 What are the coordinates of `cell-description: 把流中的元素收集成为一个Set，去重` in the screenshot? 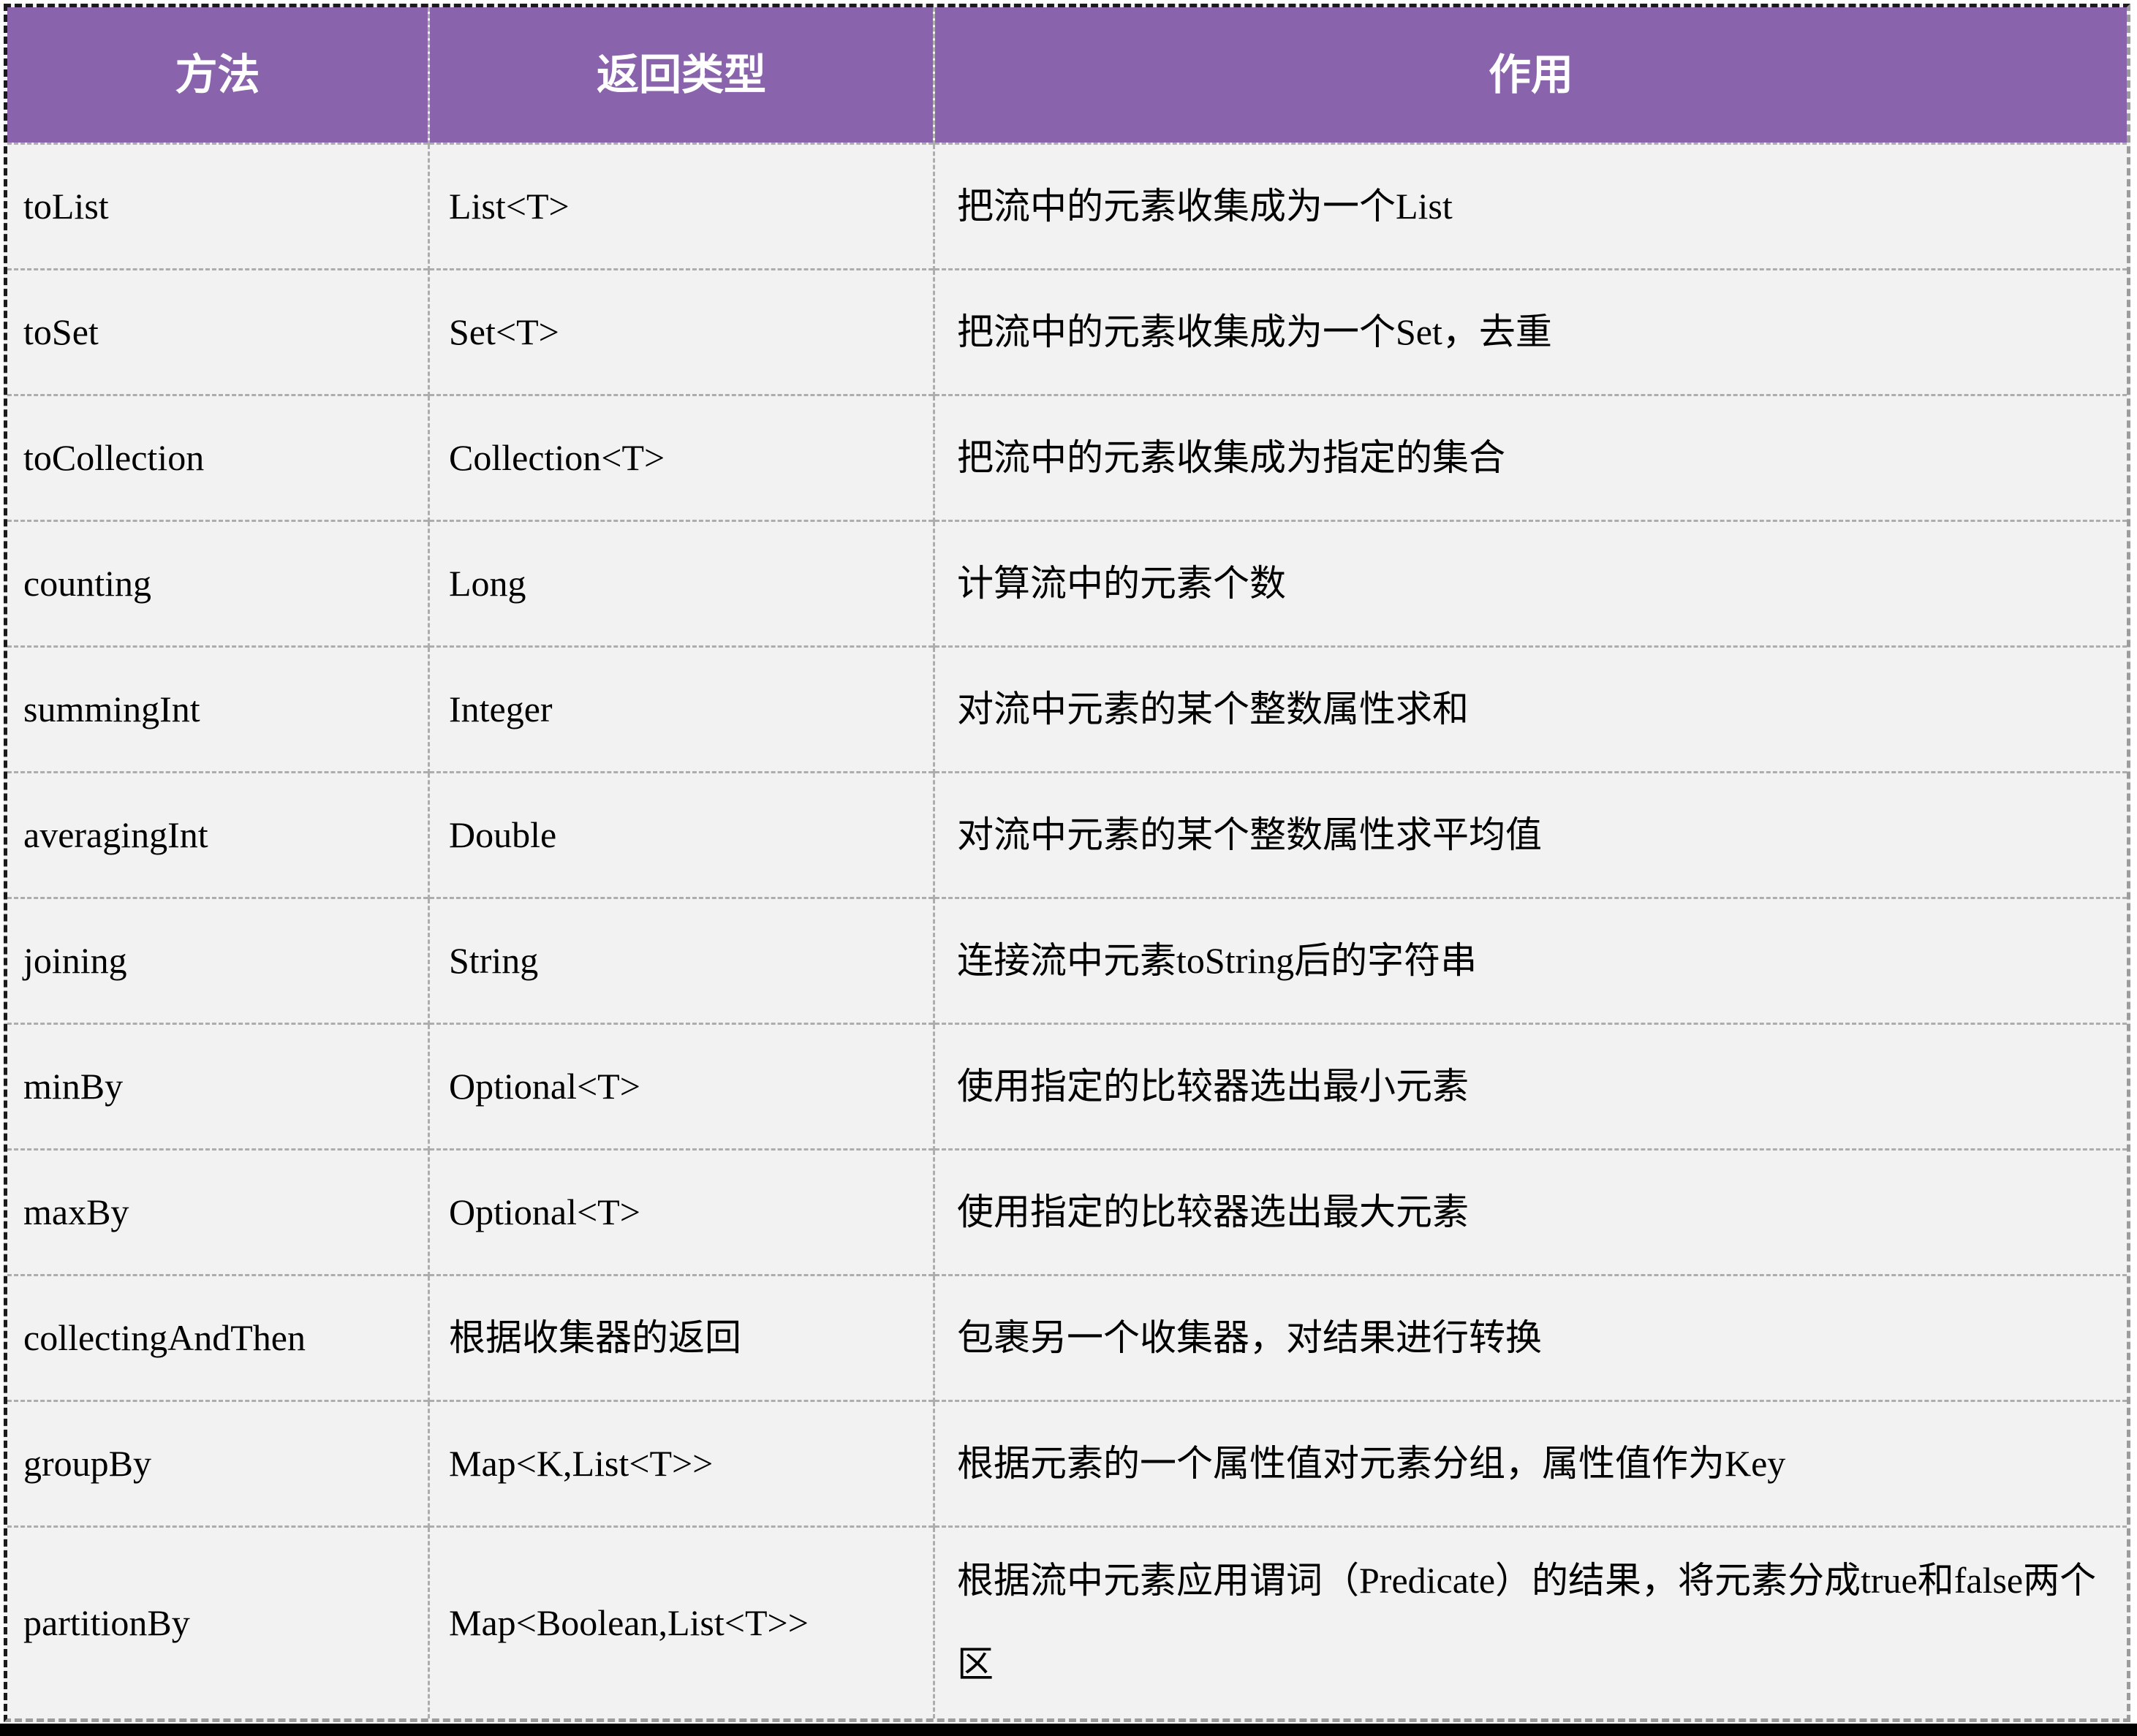 It's located at (1530, 331).